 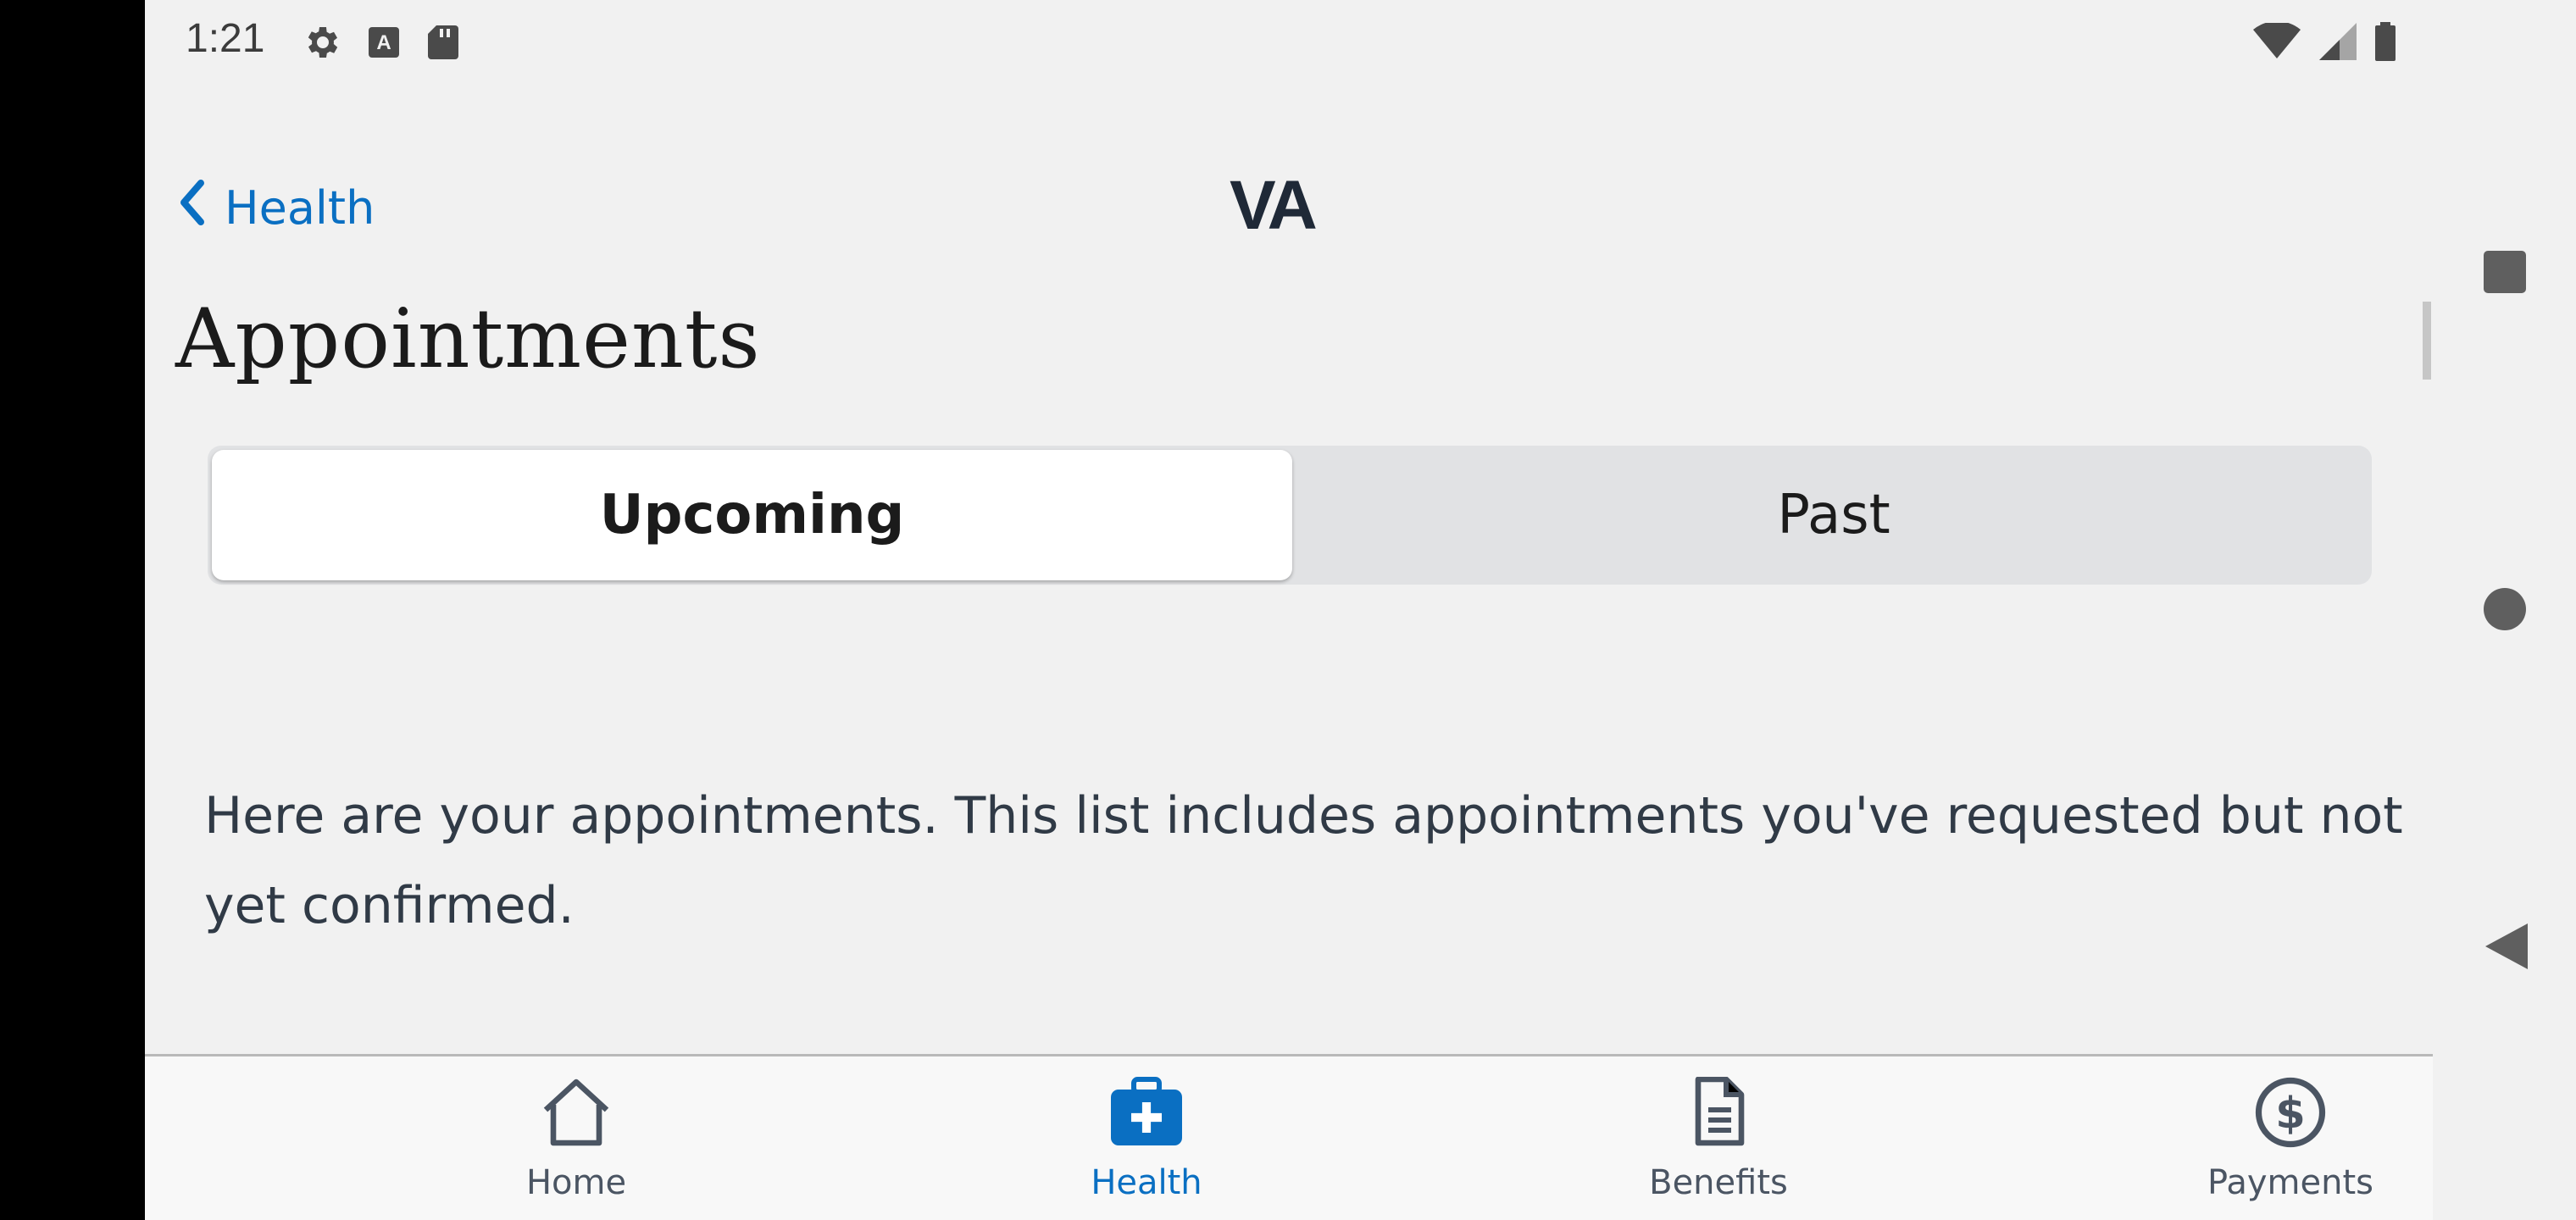 What do you see at coordinates (752, 515) in the screenshot?
I see `tab-upcoming: Upcoming` at bounding box center [752, 515].